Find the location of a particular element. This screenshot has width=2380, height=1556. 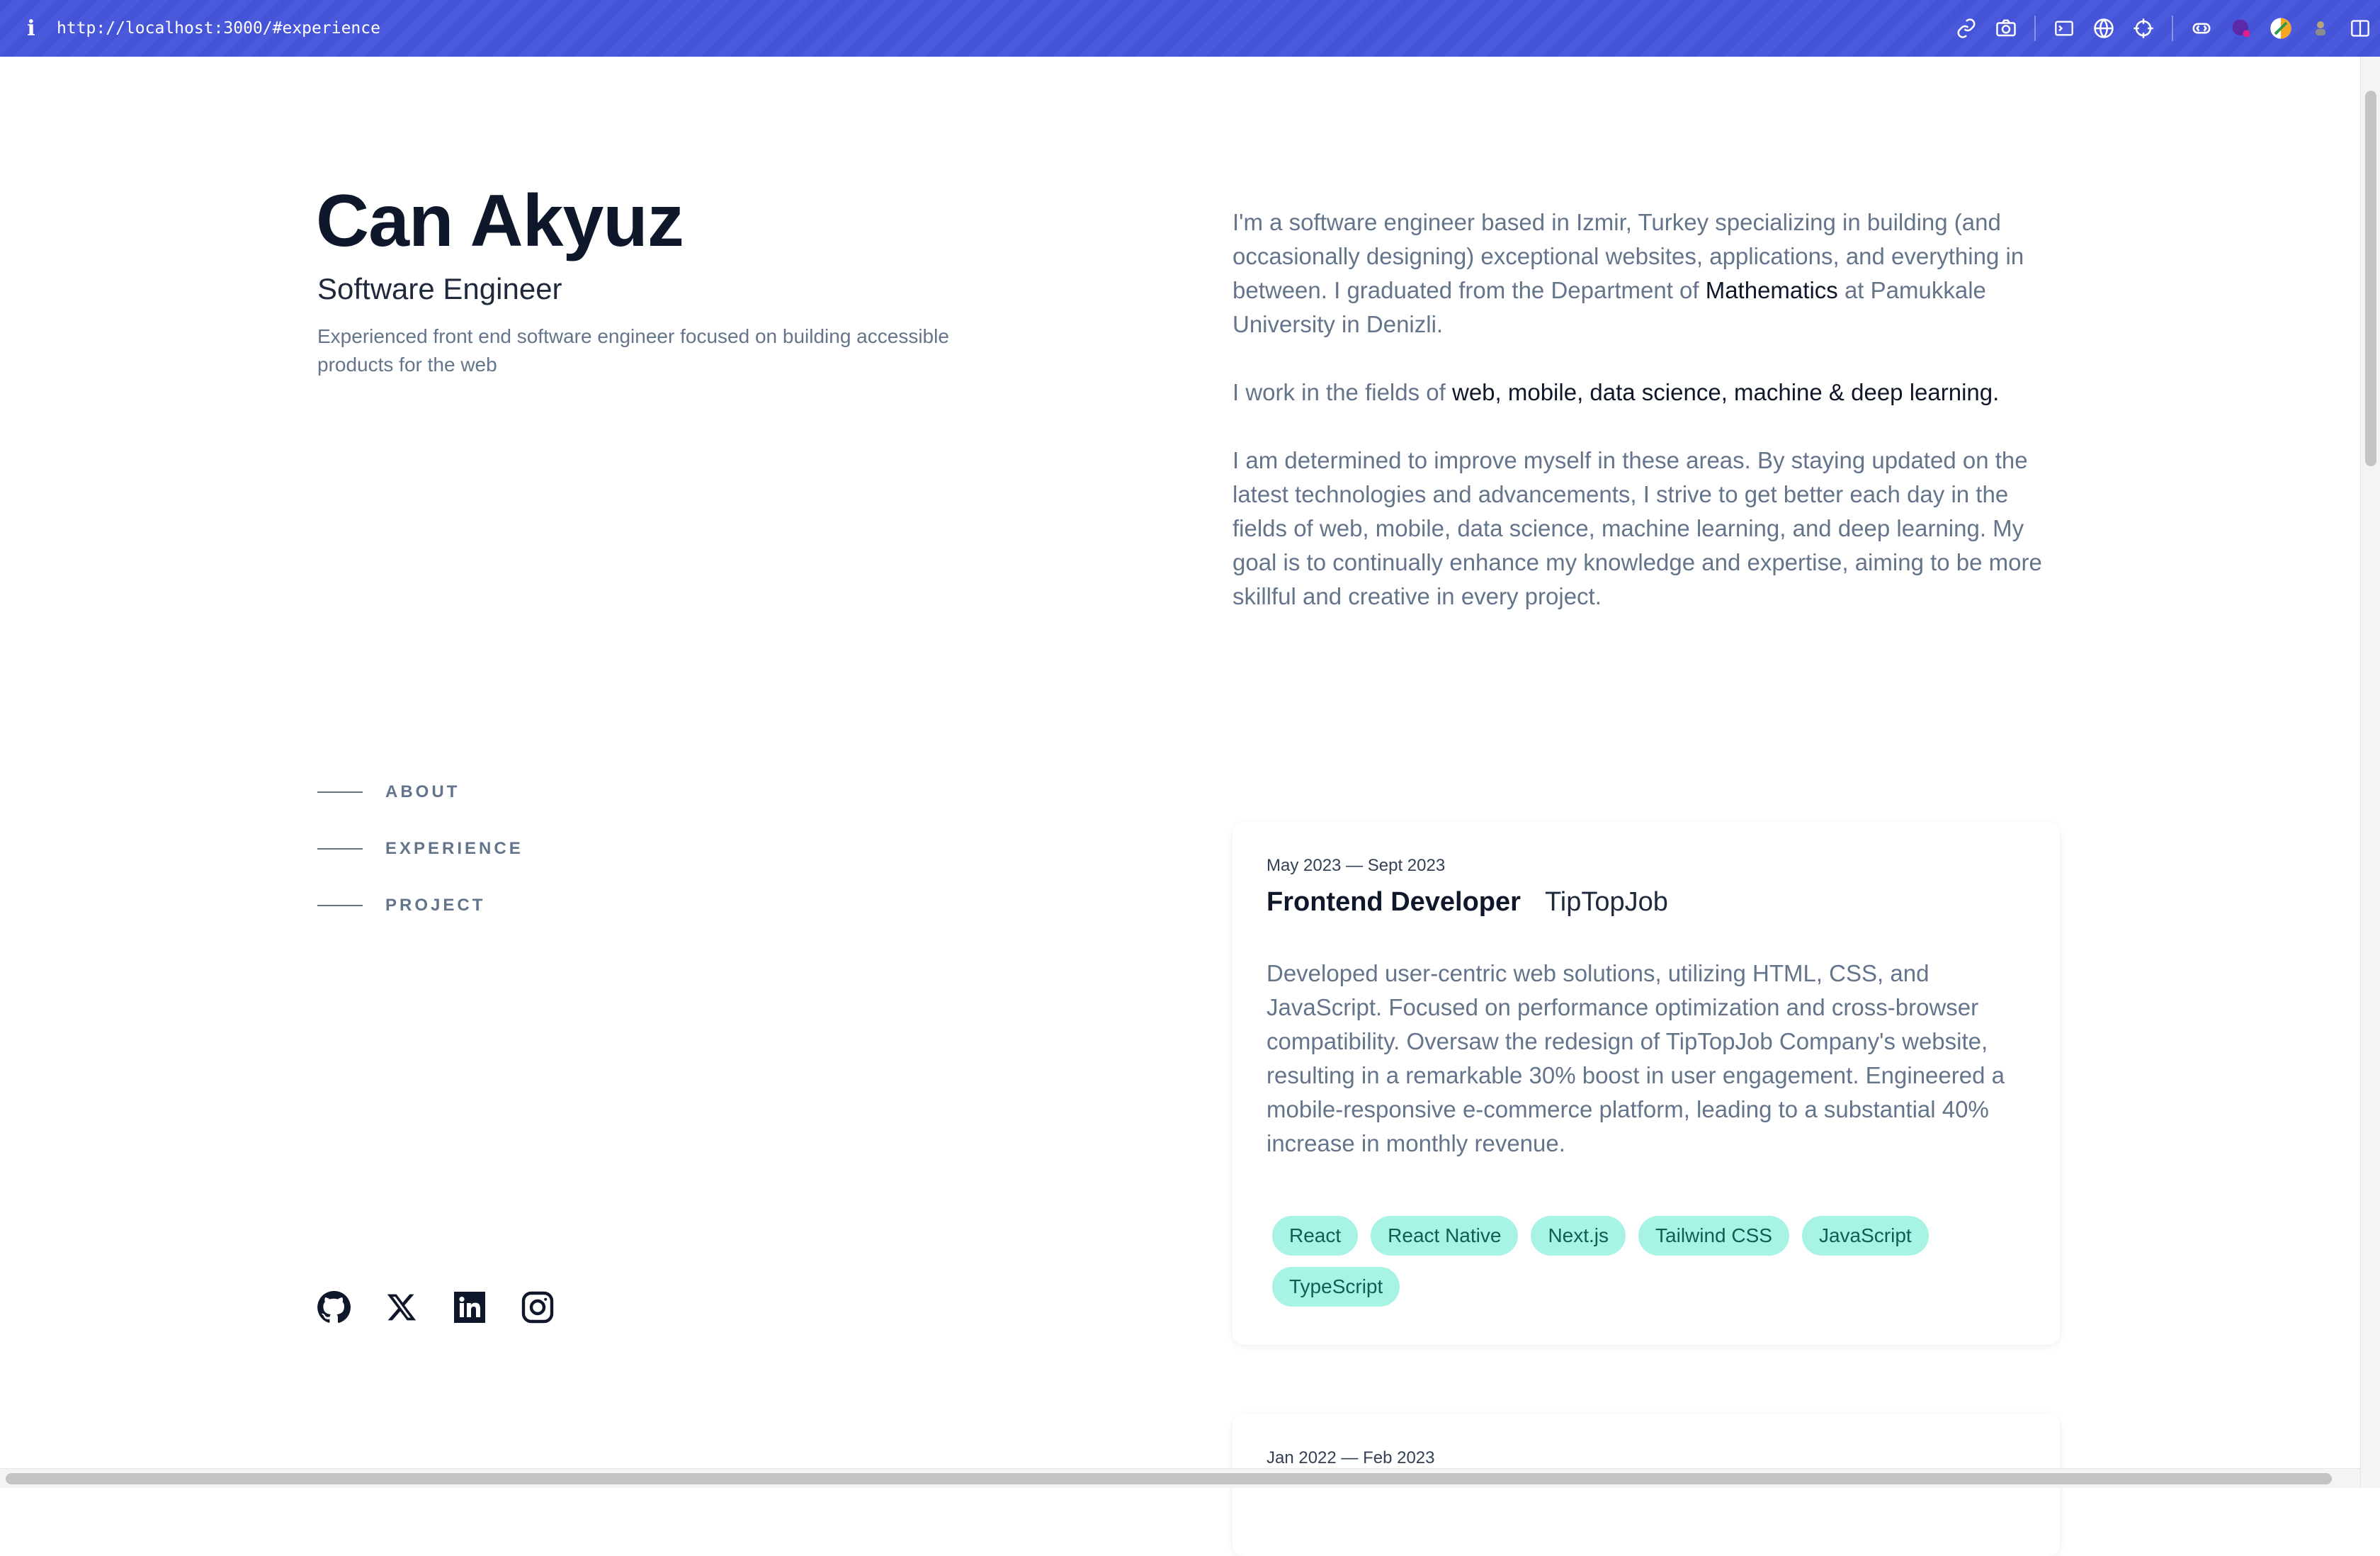

horizontal-scrollbar is located at coordinates (1180, 1478).